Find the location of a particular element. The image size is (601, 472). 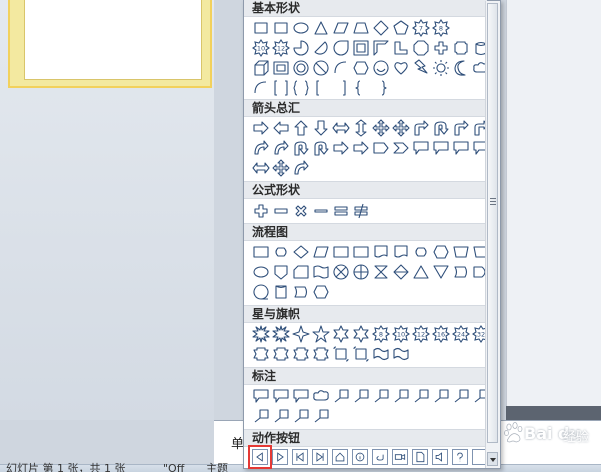

slide-thumbnail is located at coordinates (110, 44).